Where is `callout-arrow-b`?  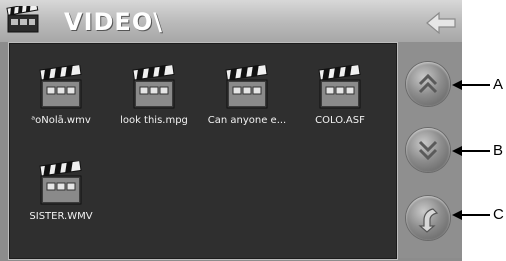 callout-arrow-b is located at coordinates (471, 151).